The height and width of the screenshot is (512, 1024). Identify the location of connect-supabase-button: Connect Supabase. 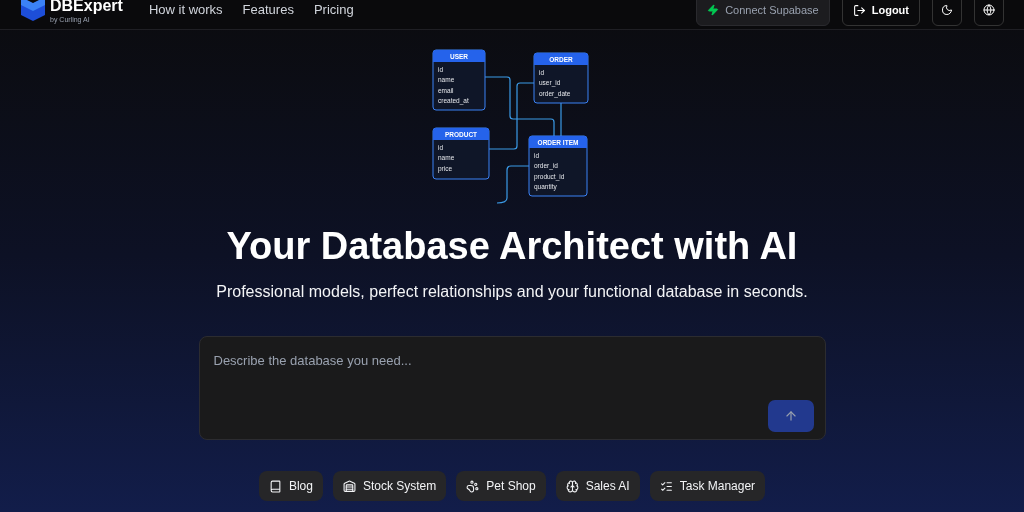
(763, 13).